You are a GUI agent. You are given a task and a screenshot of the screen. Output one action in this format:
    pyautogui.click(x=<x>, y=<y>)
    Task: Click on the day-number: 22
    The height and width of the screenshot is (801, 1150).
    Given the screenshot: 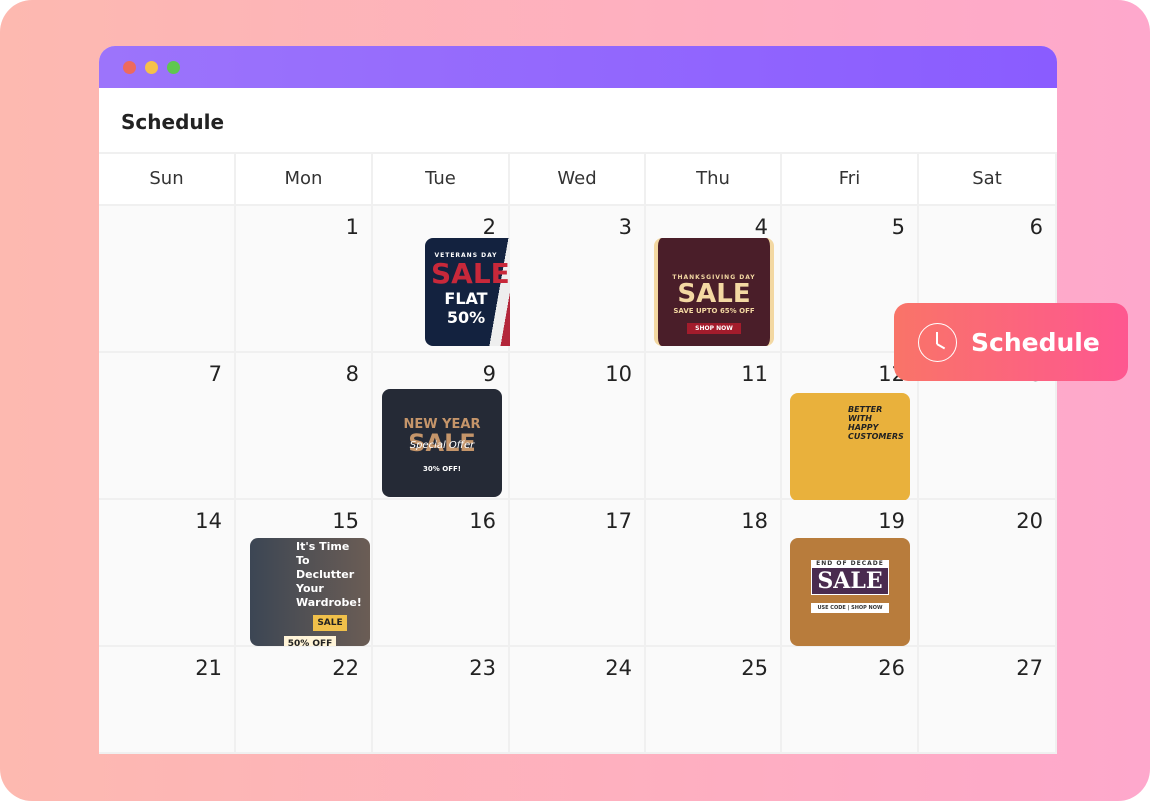 What is the action you would take?
    pyautogui.click(x=345, y=668)
    